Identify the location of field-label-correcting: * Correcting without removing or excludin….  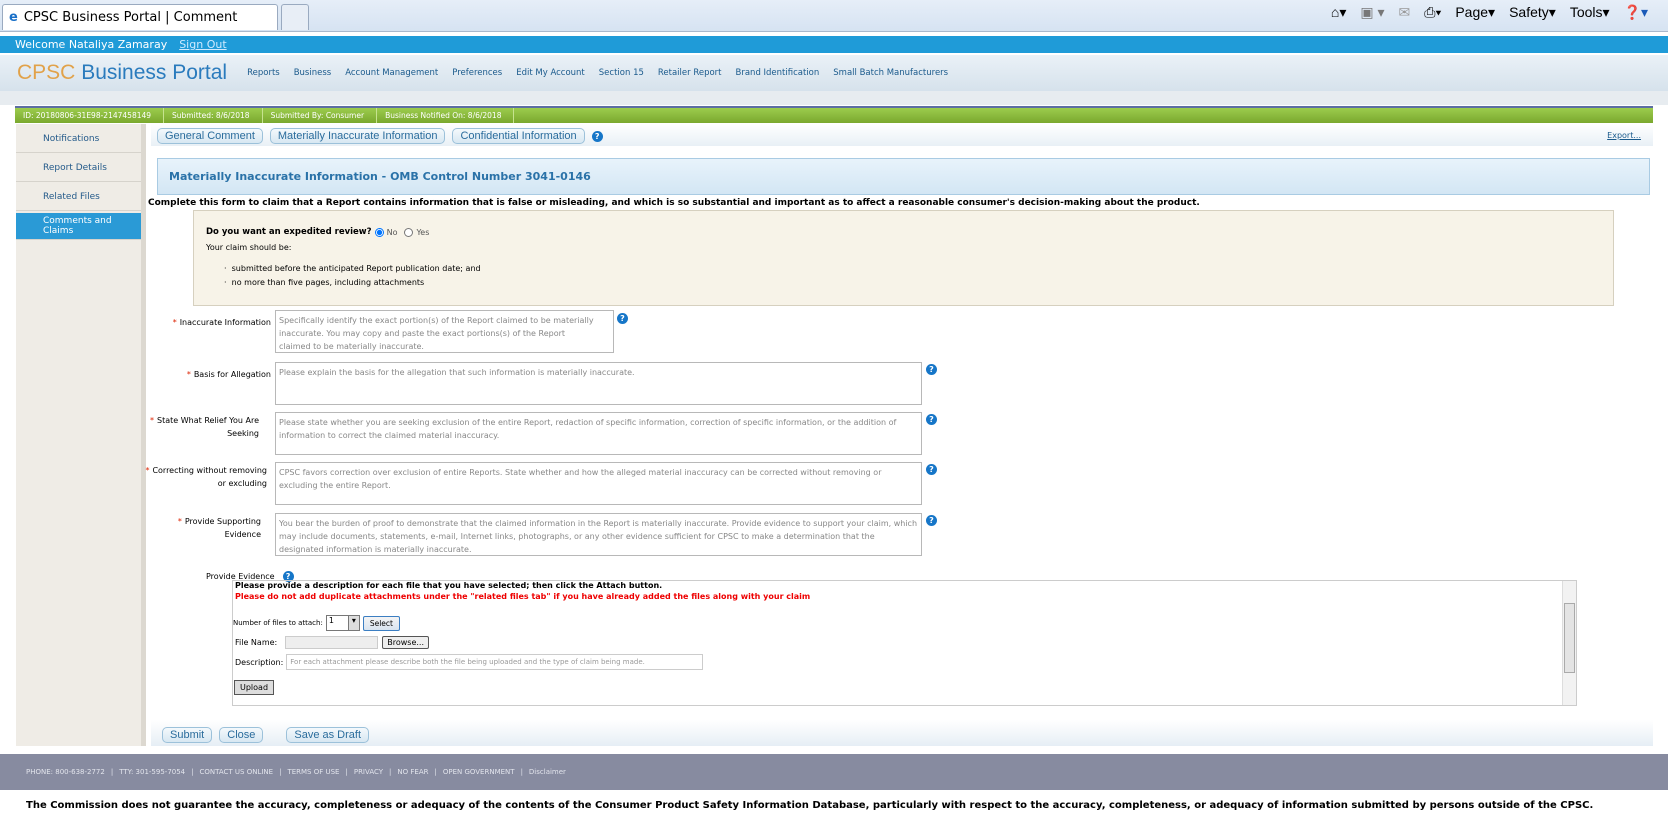
(206, 477).